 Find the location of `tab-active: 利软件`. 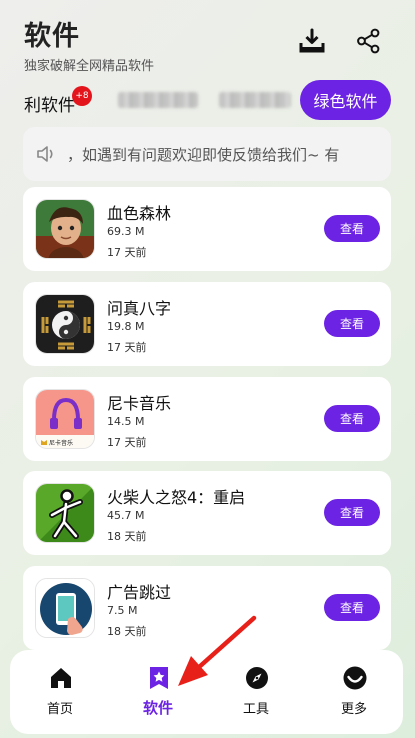

tab-active: 利软件 is located at coordinates (49, 103).